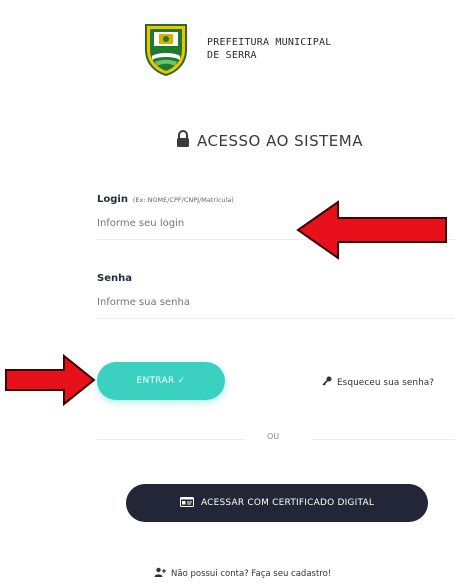  I want to click on enter-button: ENTRAR ✓, so click(161, 381).